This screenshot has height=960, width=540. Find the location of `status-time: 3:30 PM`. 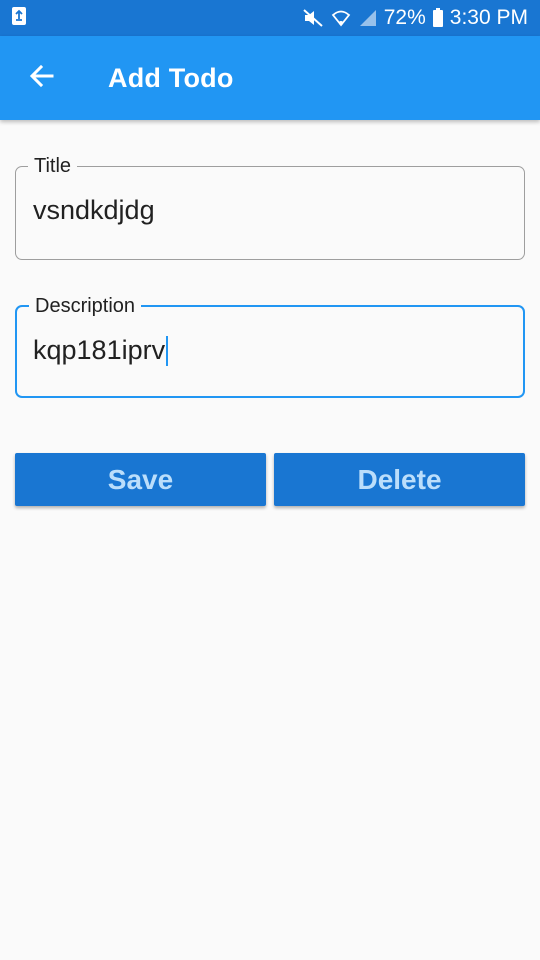

status-time: 3:30 PM is located at coordinates (488, 17).